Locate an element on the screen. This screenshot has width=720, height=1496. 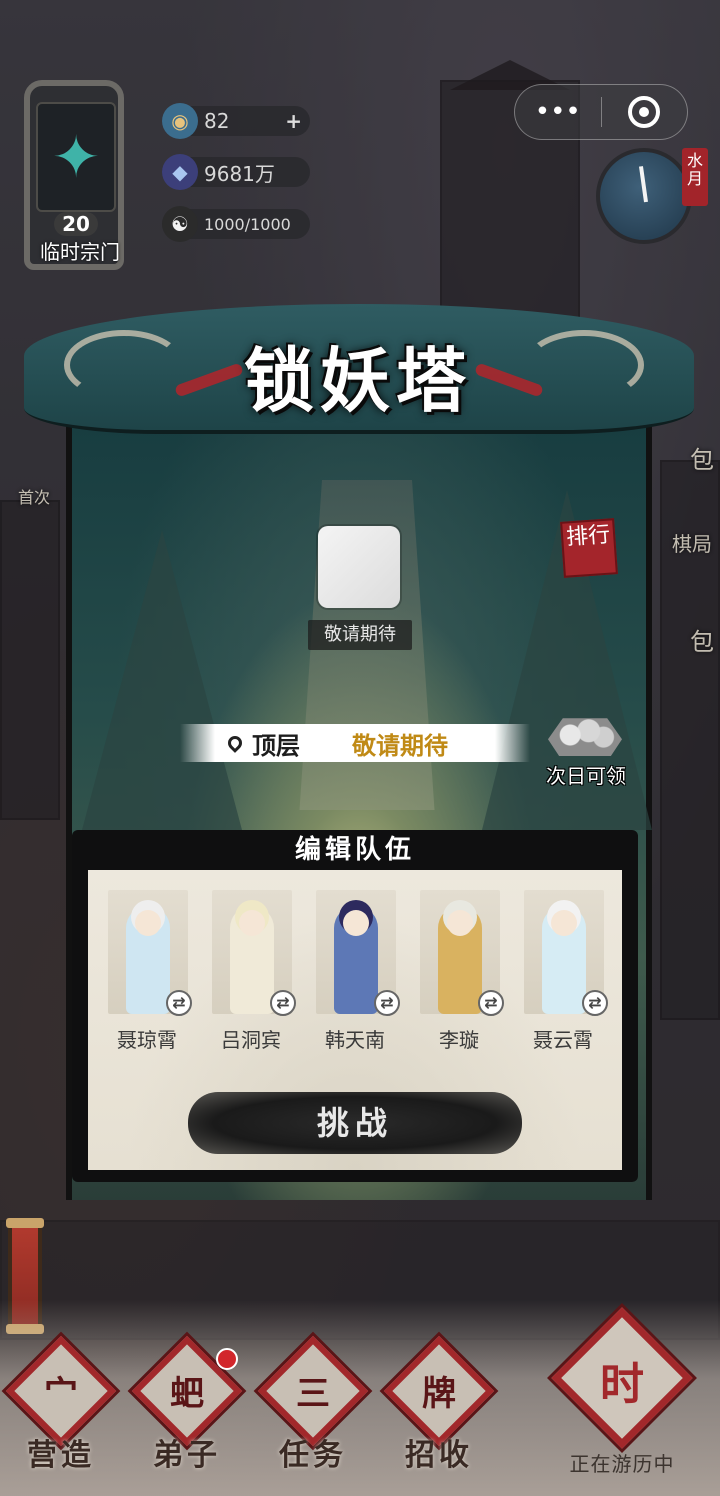
target-icon is located at coordinates (644, 112).